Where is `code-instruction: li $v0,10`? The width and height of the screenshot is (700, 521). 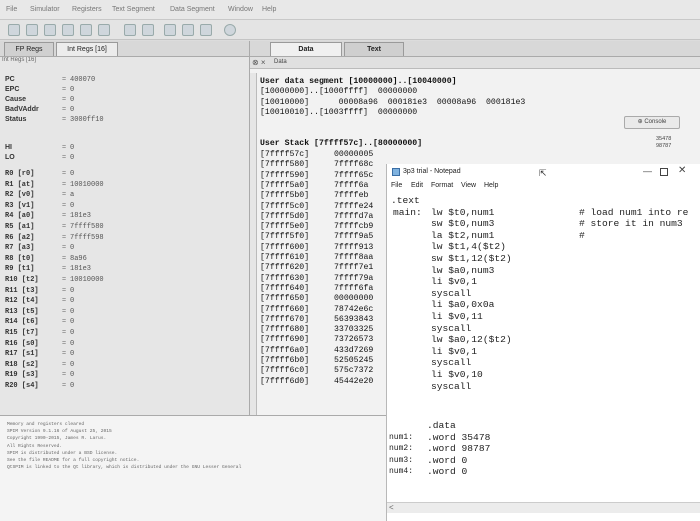
code-instruction: li $v0,10 is located at coordinates (457, 374).